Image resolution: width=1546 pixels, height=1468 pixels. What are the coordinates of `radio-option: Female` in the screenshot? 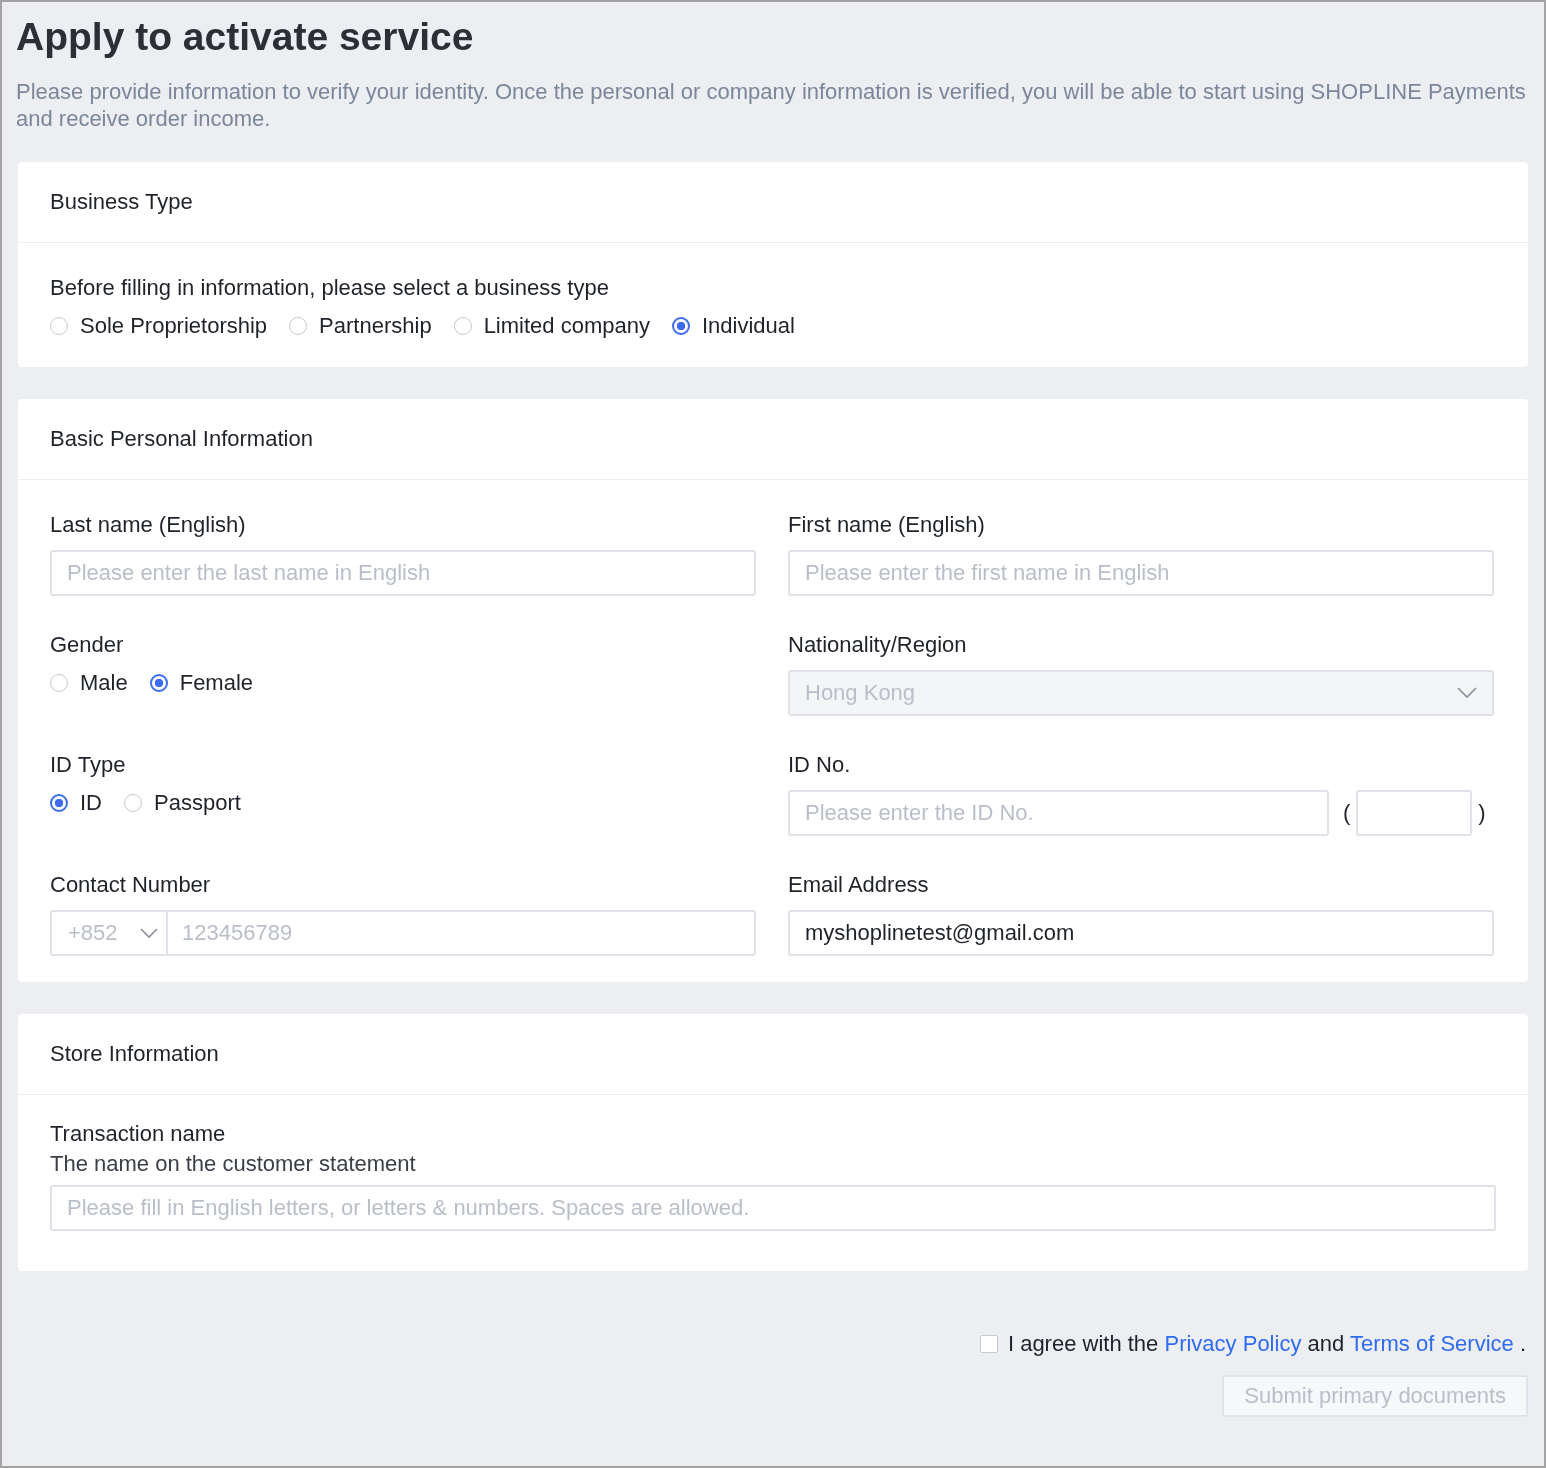 It's located at (201, 683).